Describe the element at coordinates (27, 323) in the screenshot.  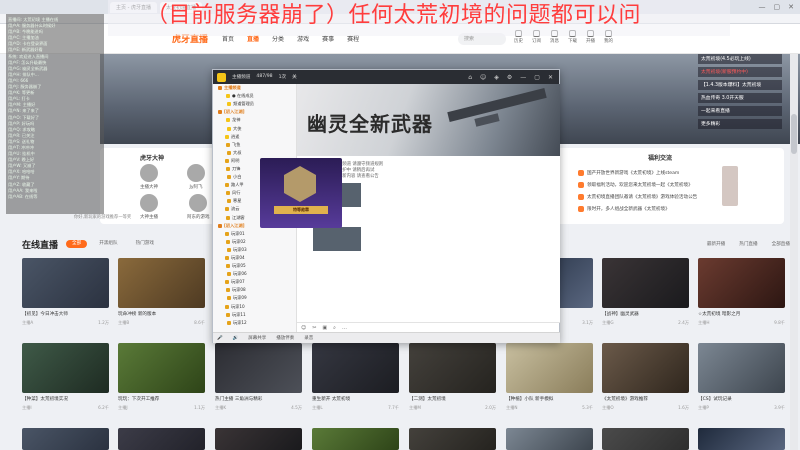
I see `streamer-name: 主播A` at that location.